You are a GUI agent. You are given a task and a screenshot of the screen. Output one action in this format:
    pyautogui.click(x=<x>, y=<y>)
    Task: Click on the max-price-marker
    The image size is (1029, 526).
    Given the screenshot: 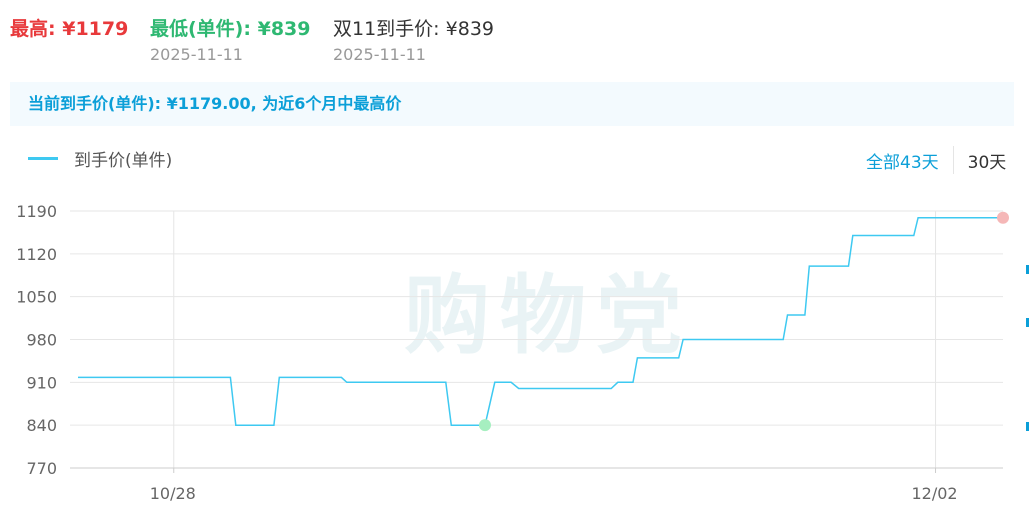 What is the action you would take?
    pyautogui.click(x=1003, y=217)
    